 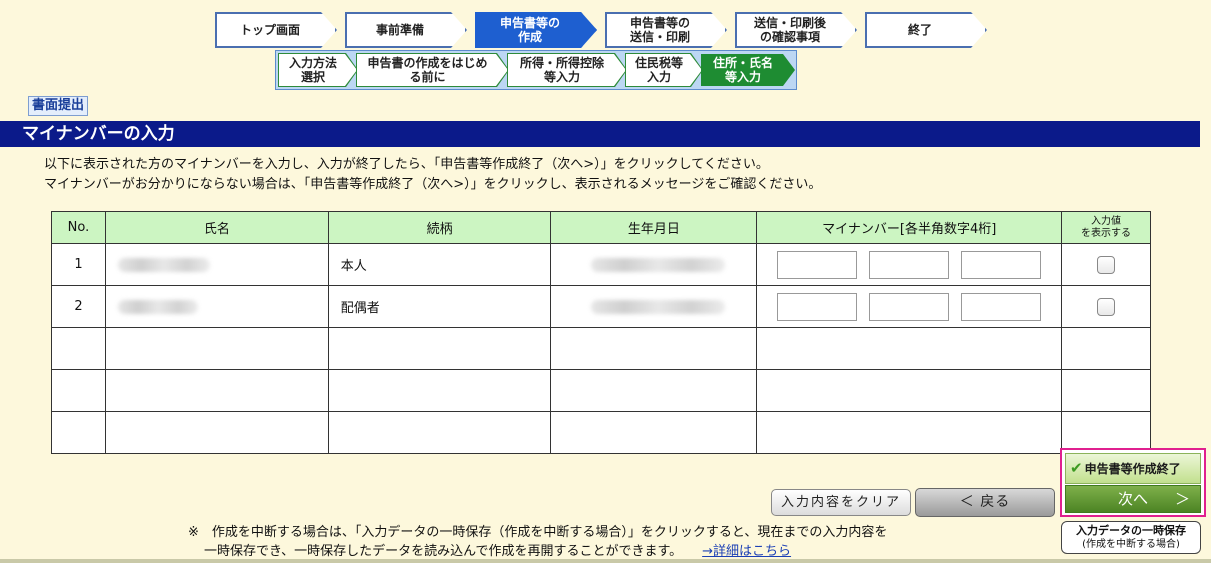 What do you see at coordinates (58, 106) in the screenshot?
I see `paper-submission-button: 書面提出` at bounding box center [58, 106].